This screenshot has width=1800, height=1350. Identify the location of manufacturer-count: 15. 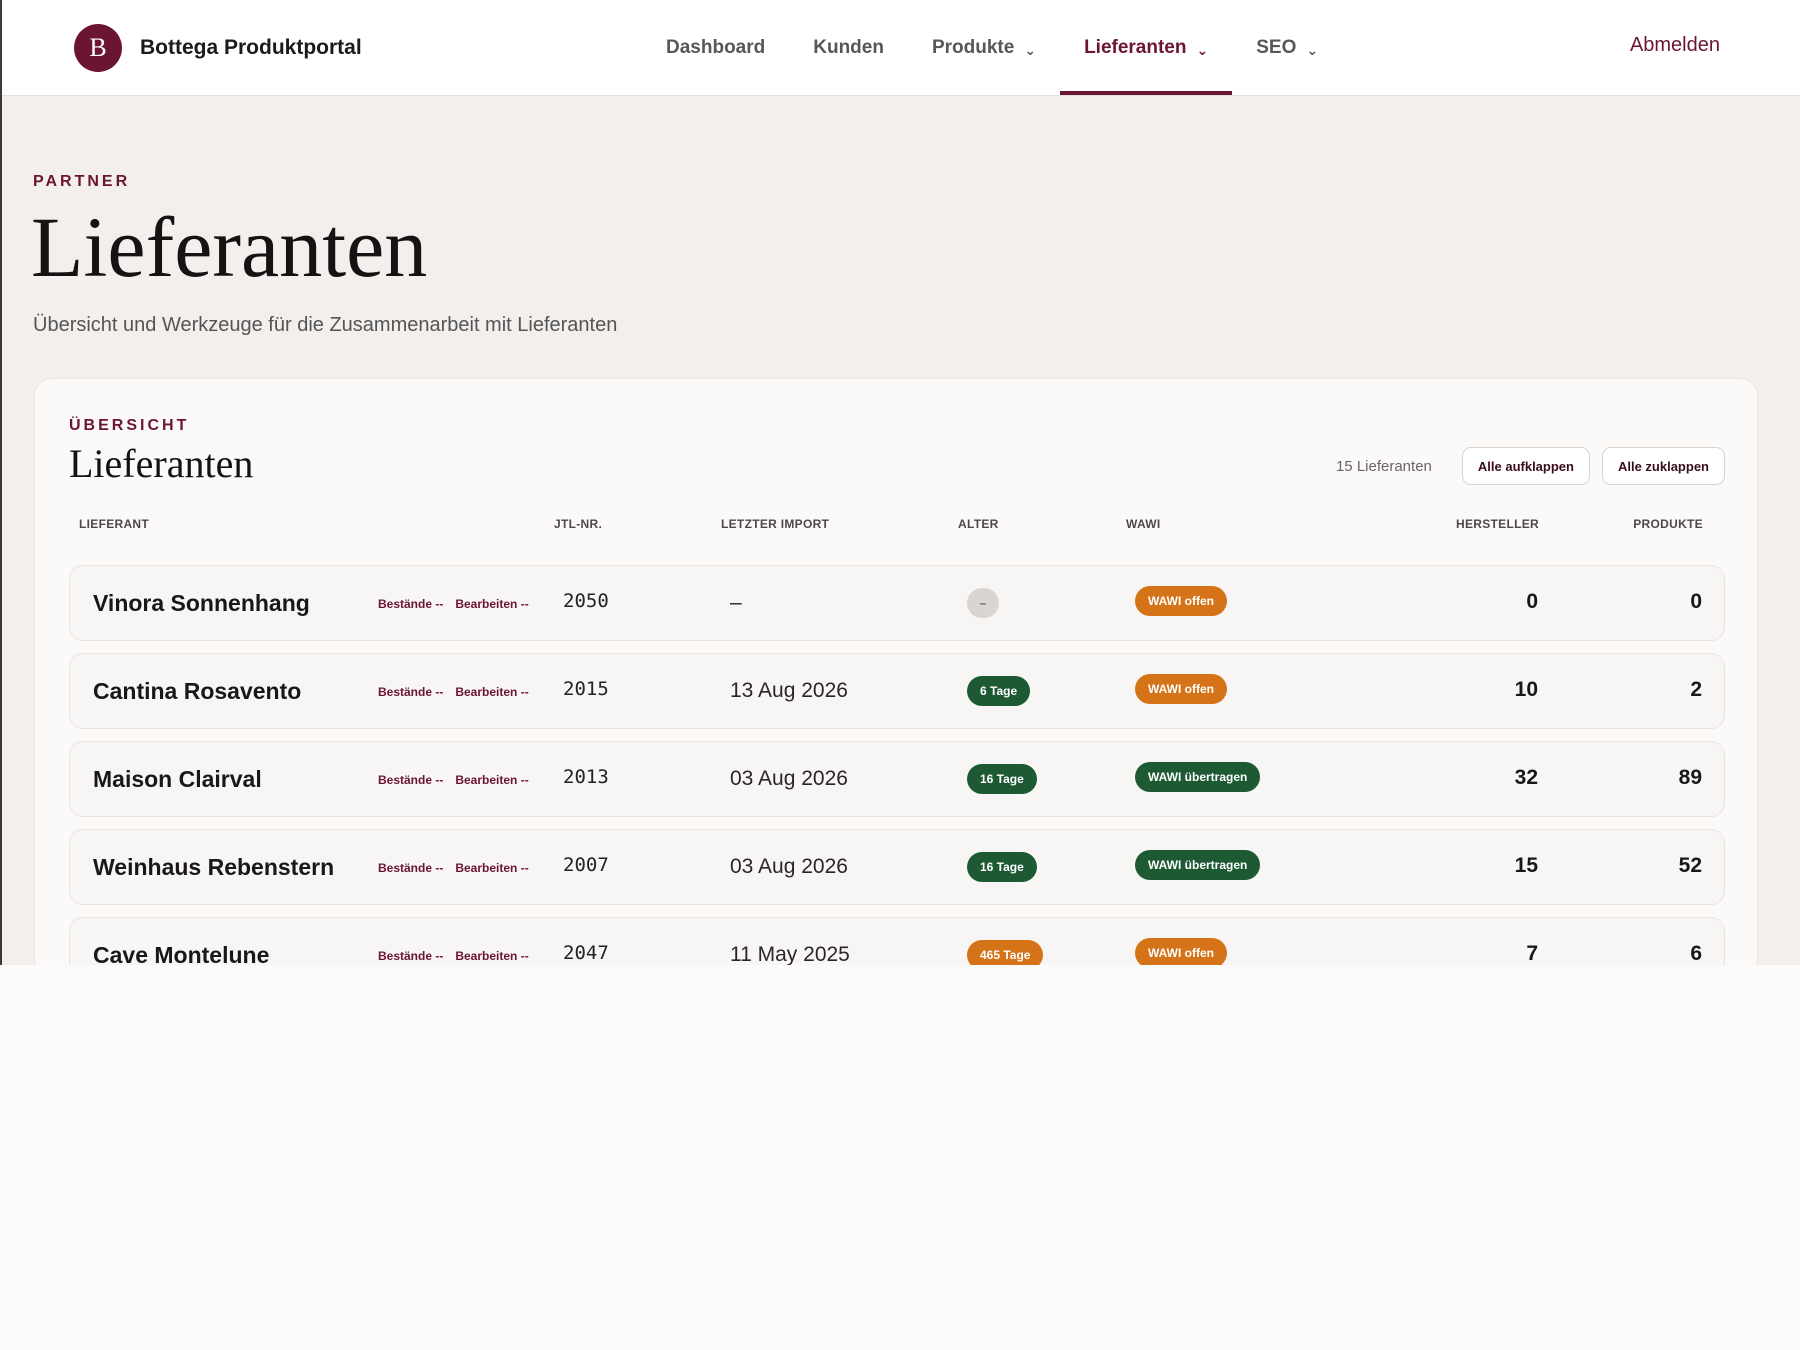
(1526, 865).